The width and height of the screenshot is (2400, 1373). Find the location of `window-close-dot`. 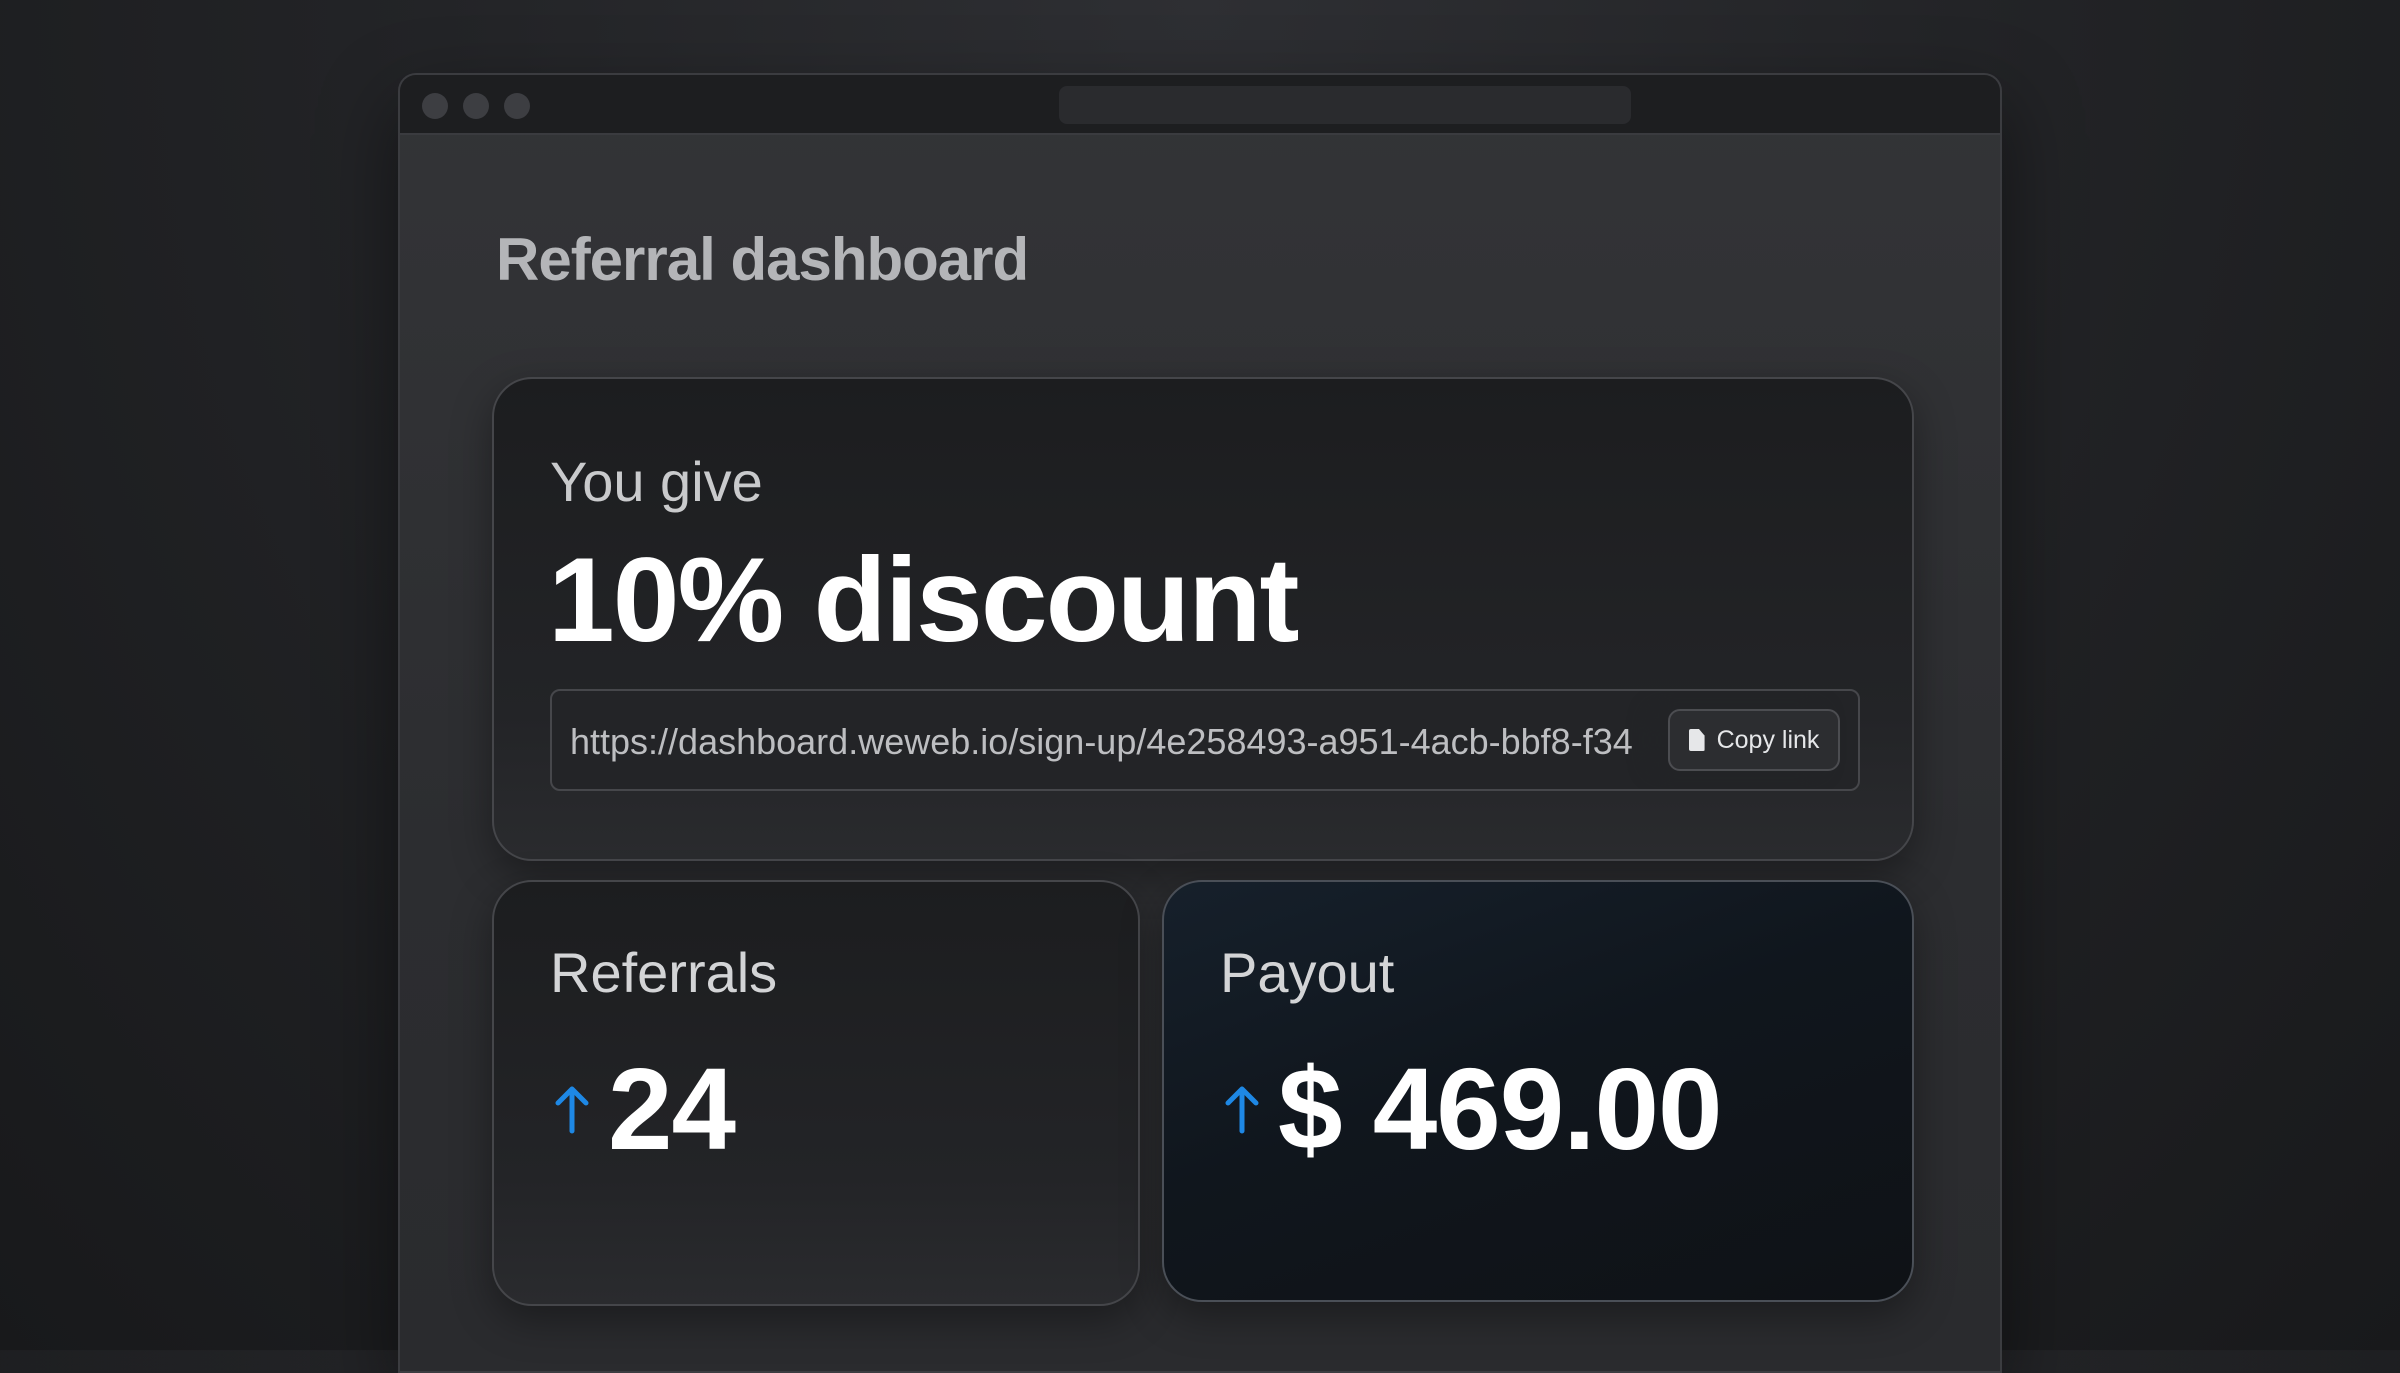

window-close-dot is located at coordinates (435, 106).